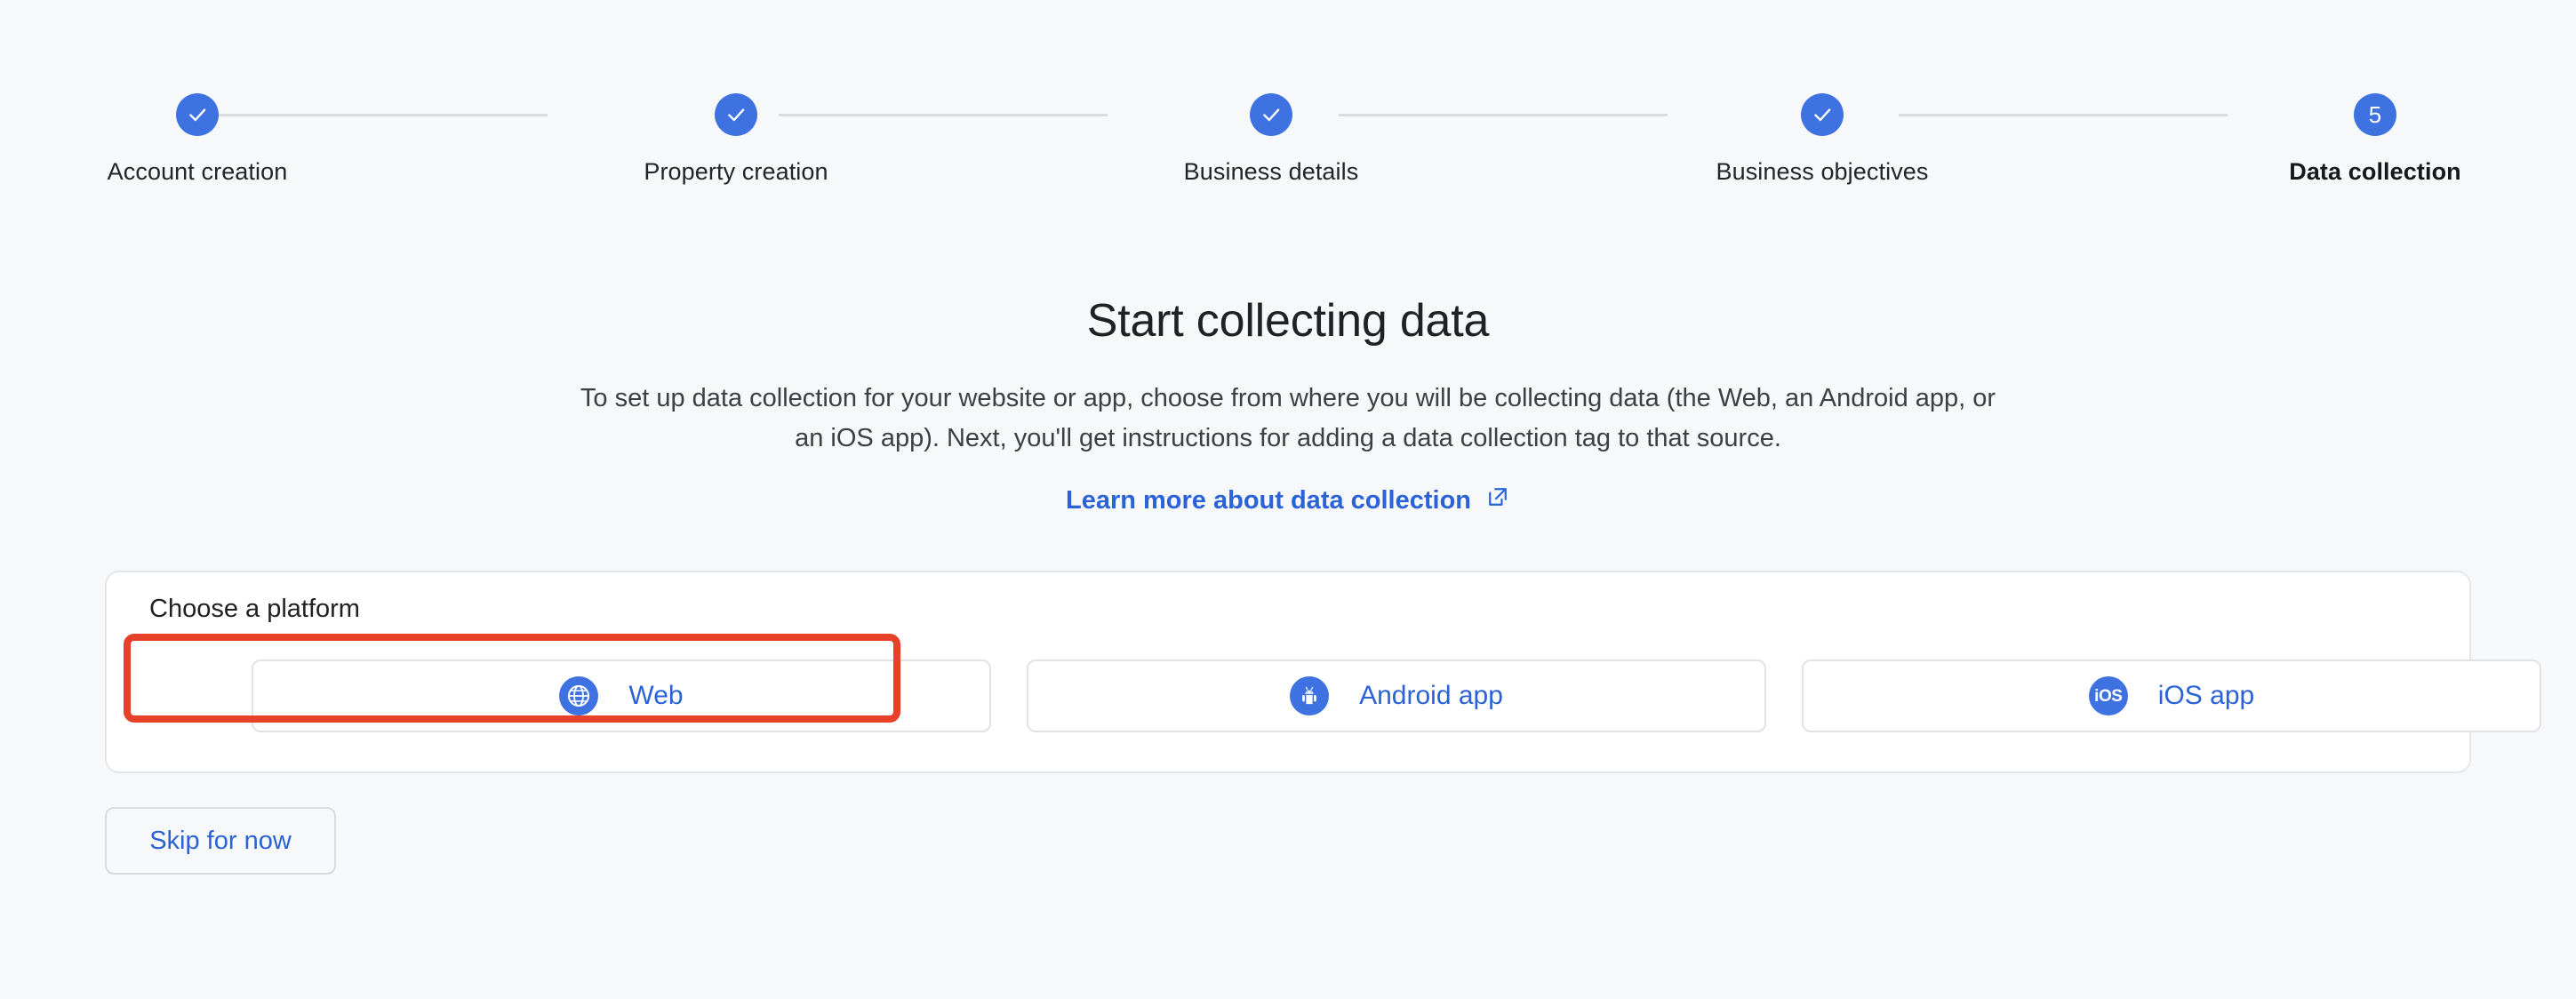  Describe the element at coordinates (1822, 139) in the screenshot. I see `stepper-step-business-objectives: Business objectives` at that location.